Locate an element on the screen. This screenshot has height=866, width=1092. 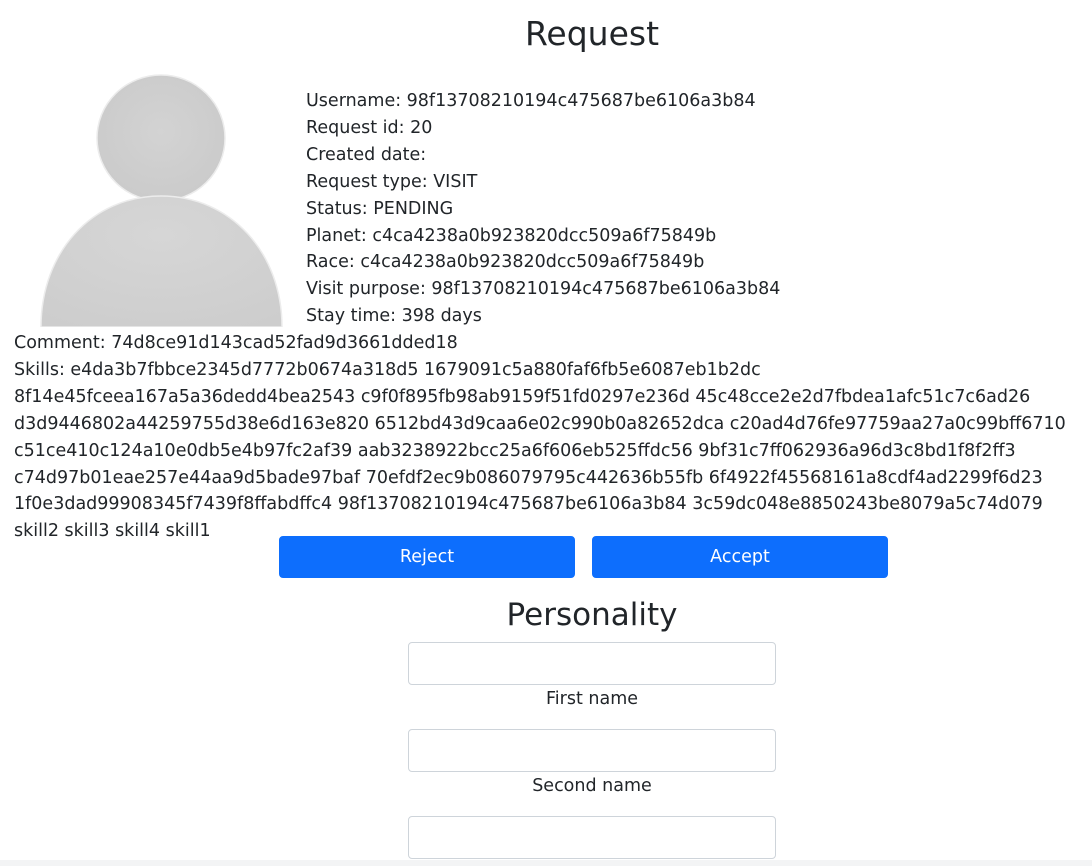
page-title: Request is located at coordinates (592, 33).